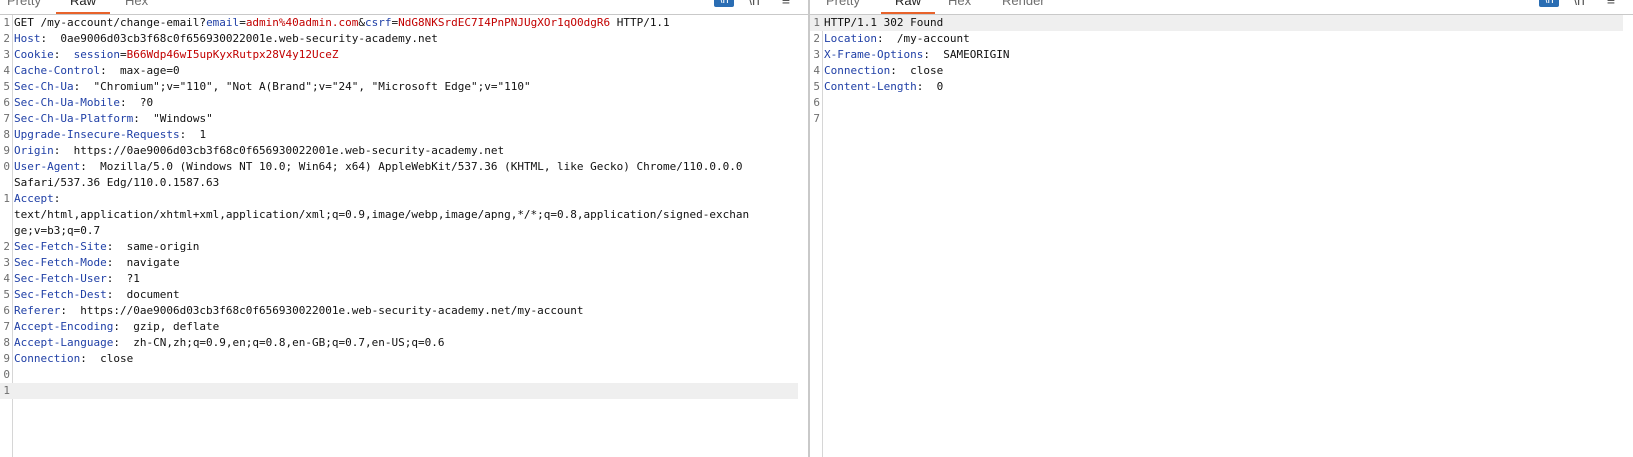 This screenshot has height=457, width=1633. What do you see at coordinates (302, 22) in the screenshot?
I see `param-value: admin%40admin.com` at bounding box center [302, 22].